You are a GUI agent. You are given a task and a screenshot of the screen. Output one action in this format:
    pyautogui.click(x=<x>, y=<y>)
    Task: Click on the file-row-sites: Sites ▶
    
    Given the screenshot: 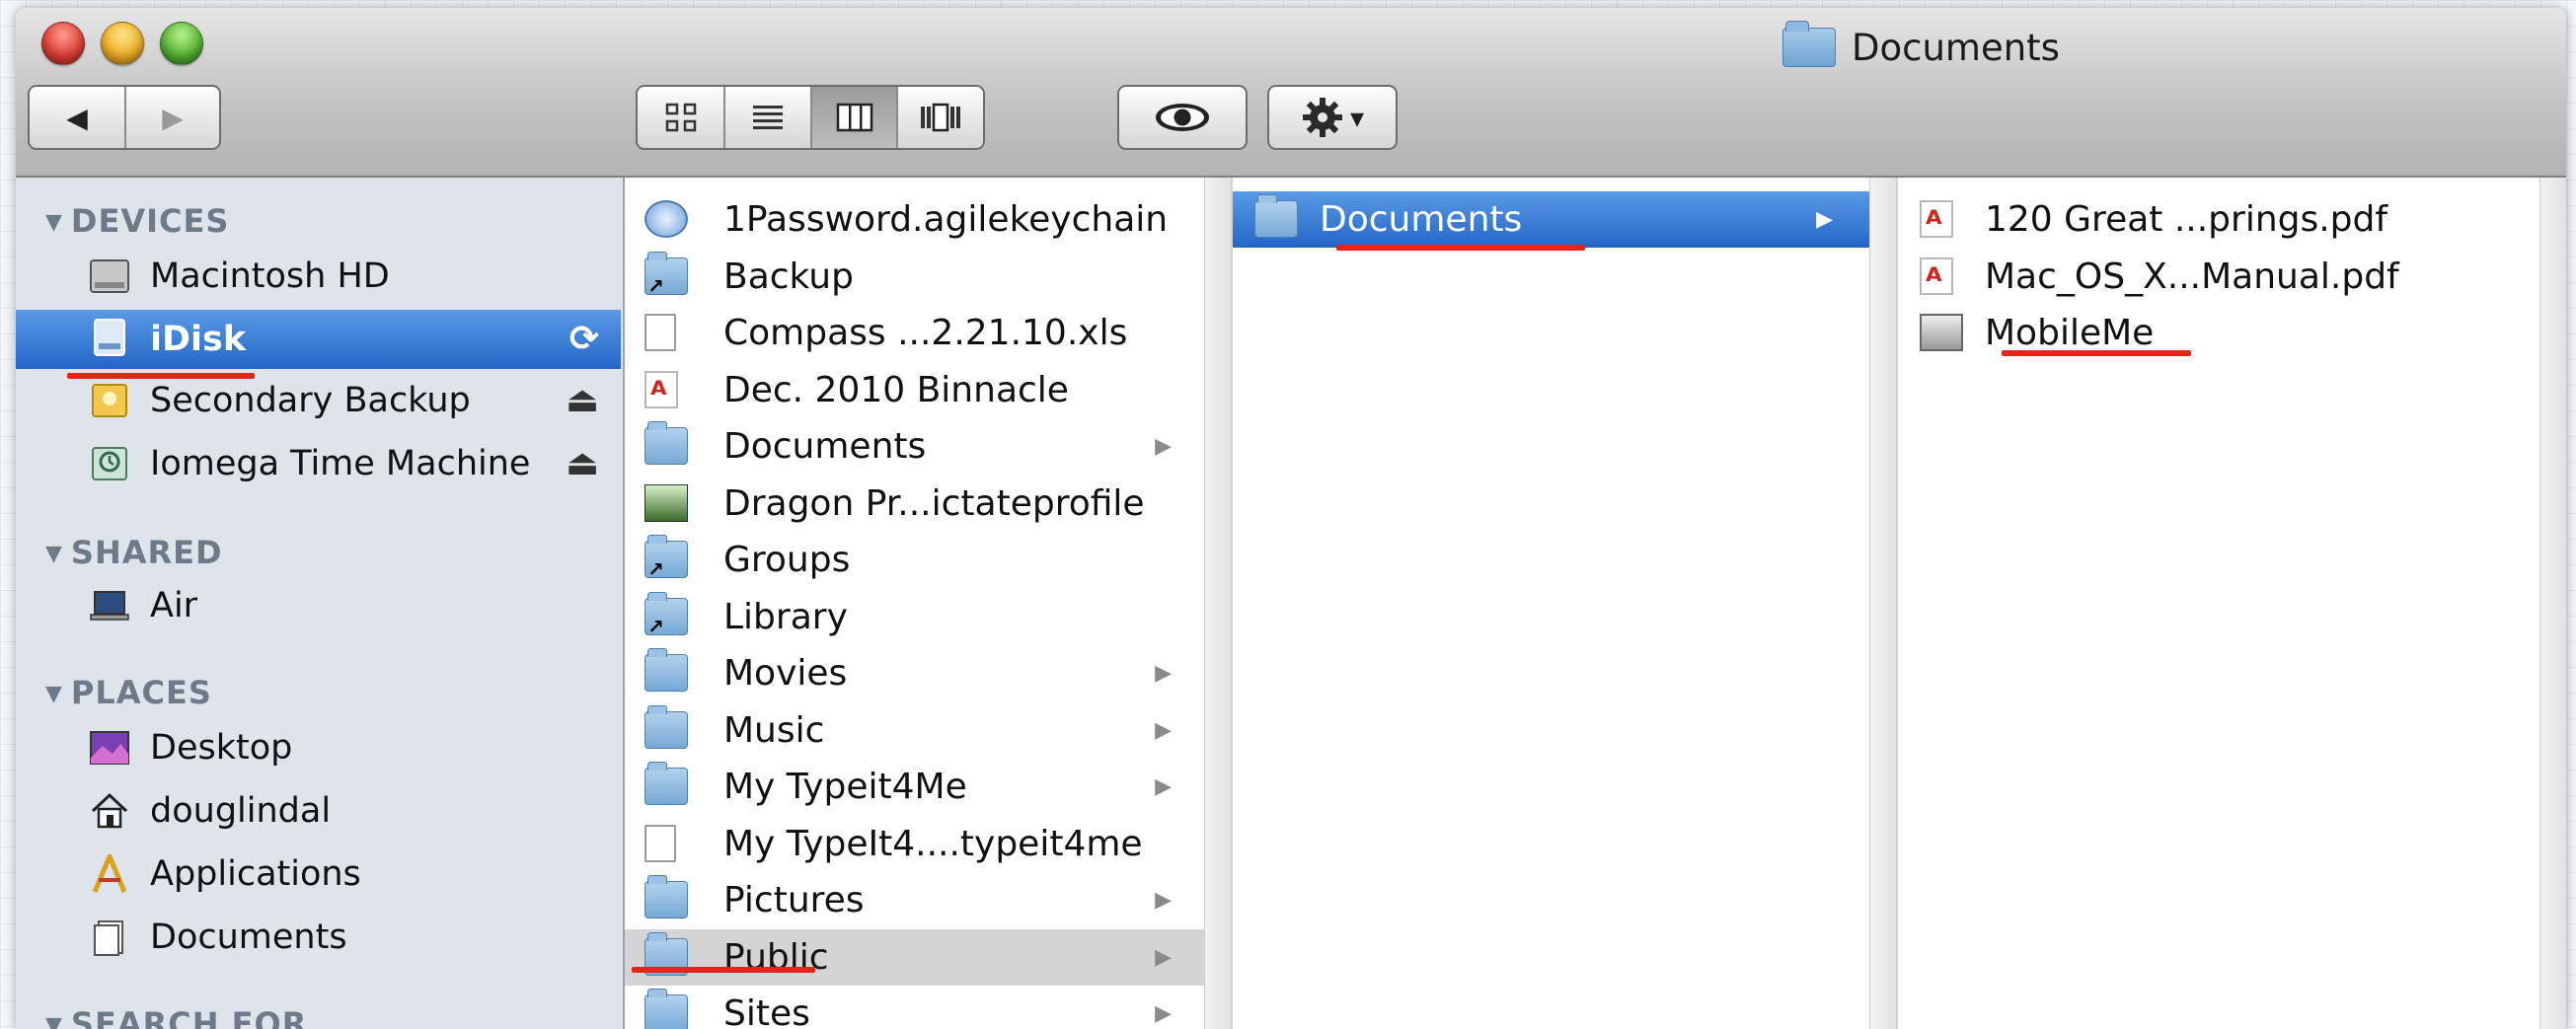 What is the action you would take?
    pyautogui.click(x=915, y=1008)
    